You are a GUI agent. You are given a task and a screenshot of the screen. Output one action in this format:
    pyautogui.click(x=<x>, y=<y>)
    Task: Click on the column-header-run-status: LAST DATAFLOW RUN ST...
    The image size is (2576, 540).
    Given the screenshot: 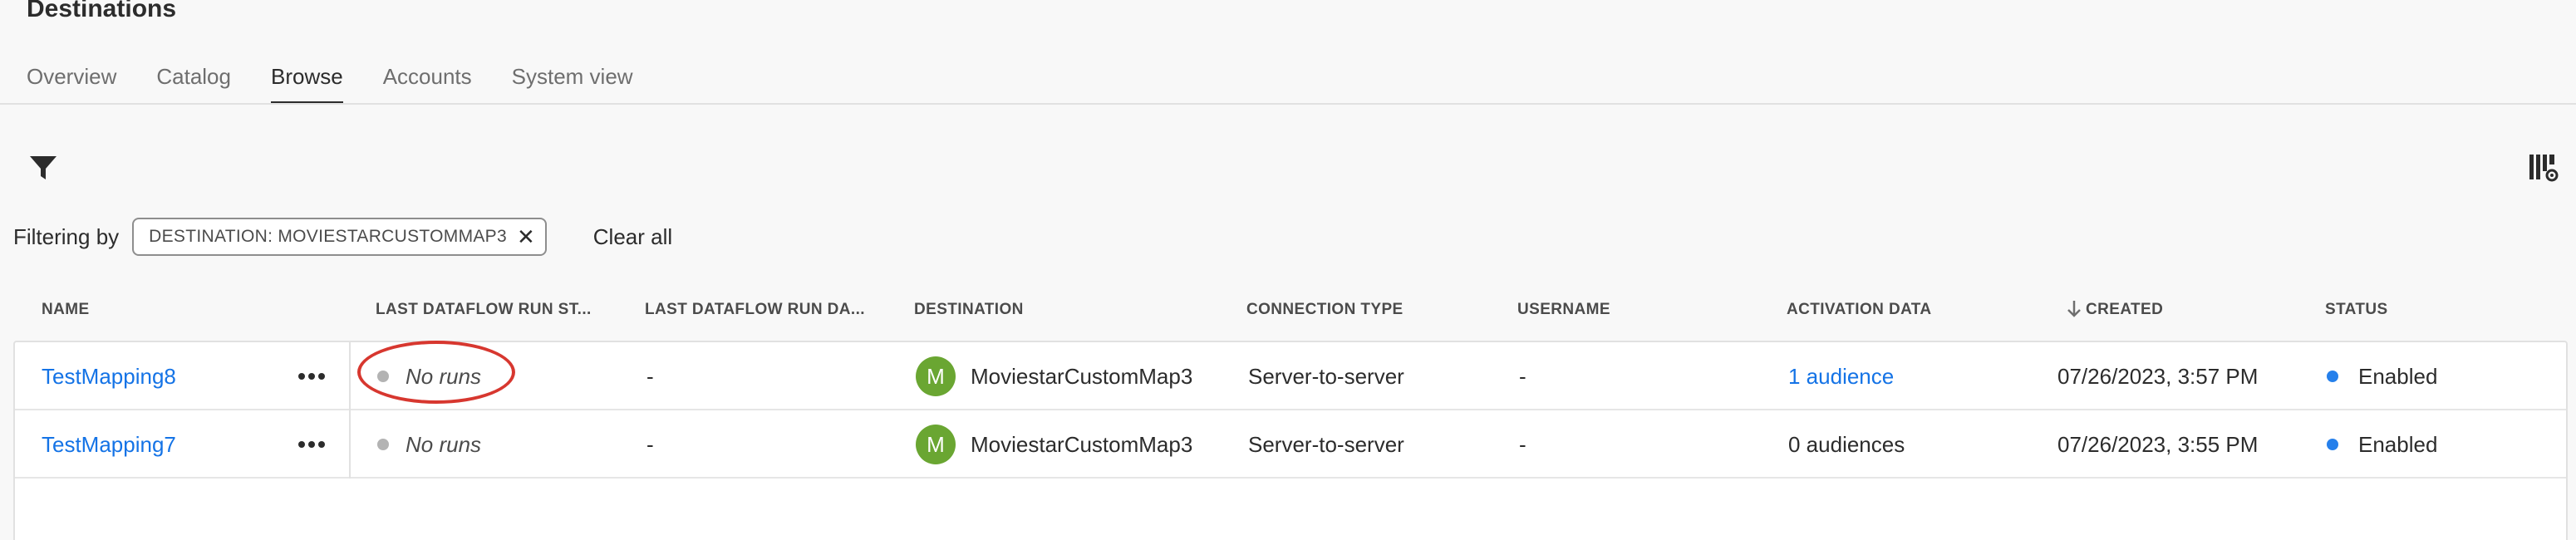 What is the action you would take?
    pyautogui.click(x=484, y=310)
    